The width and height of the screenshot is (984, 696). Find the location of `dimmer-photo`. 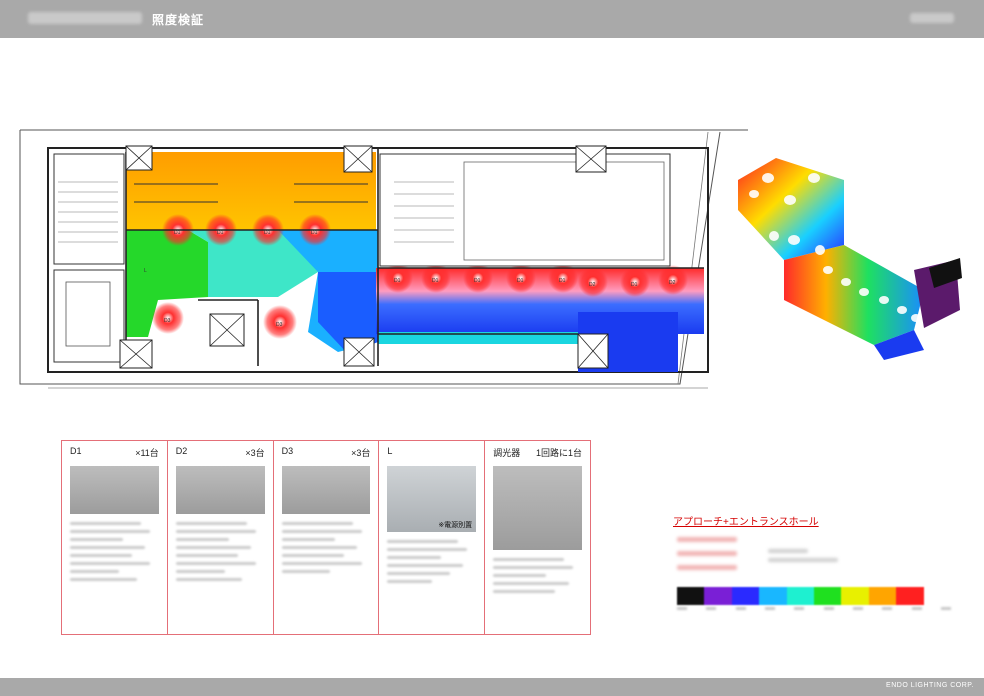

dimmer-photo is located at coordinates (537, 508).